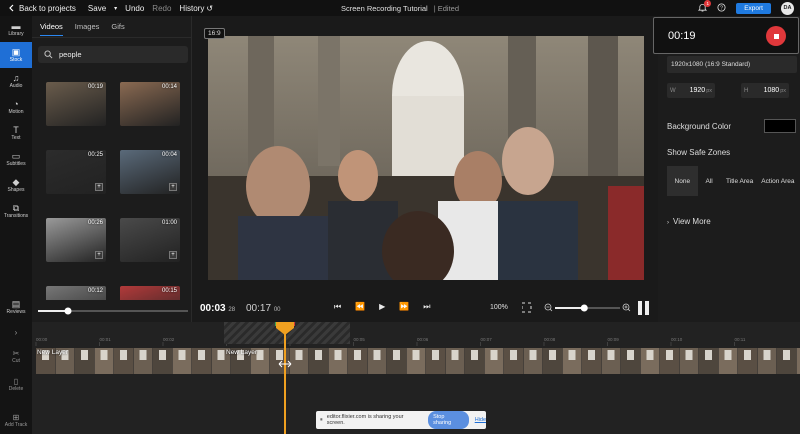  I want to click on aspect-ratio-badge: 16:9, so click(214, 33).